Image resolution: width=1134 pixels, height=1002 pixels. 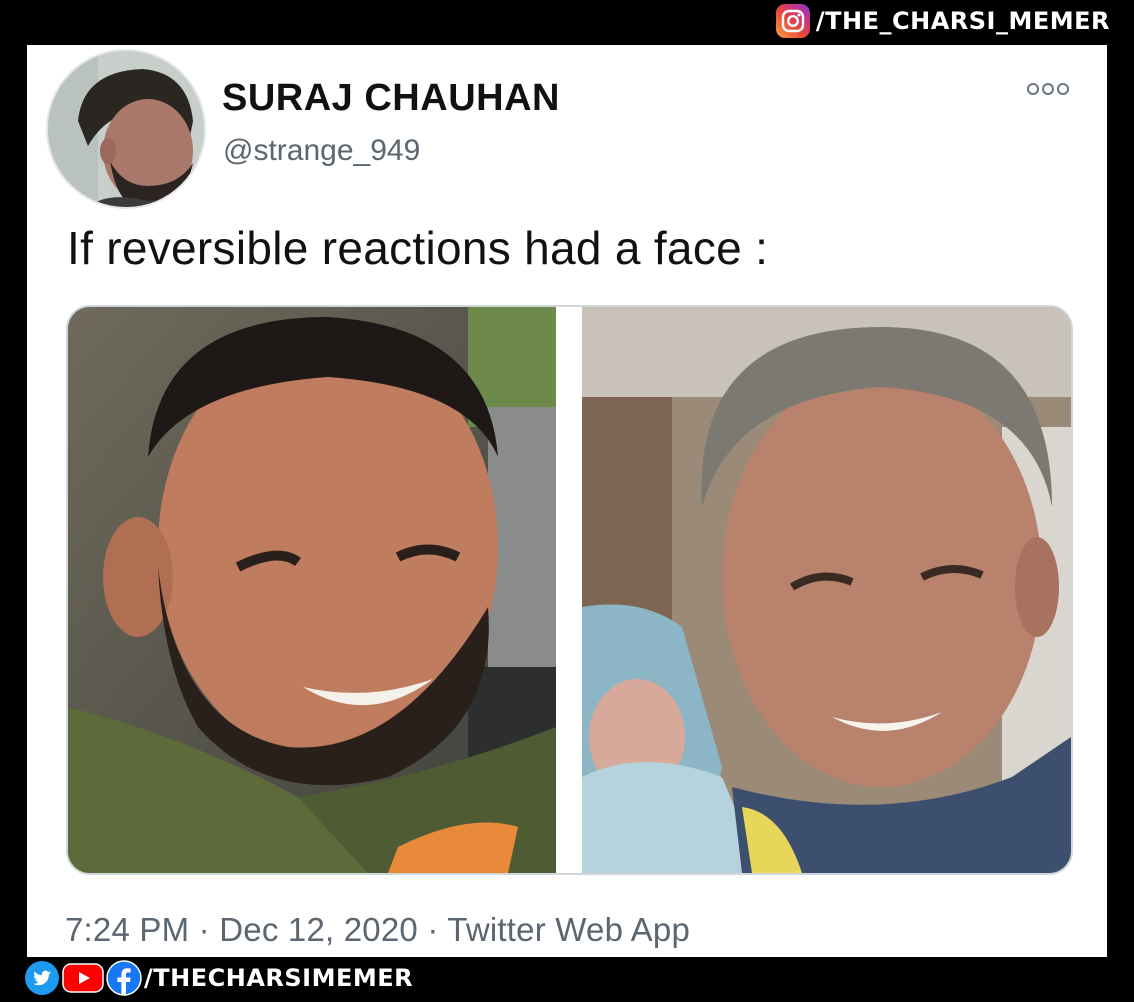 I want to click on instagram-handle: /THE_CHARSI_MEMER, so click(x=962, y=21).